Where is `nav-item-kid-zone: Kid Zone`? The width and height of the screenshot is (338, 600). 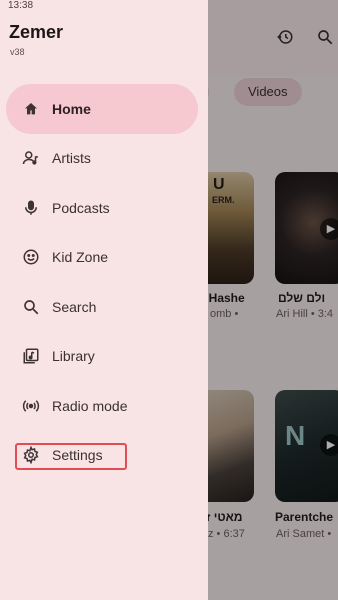 nav-item-kid-zone: Kid Zone is located at coordinates (104, 258).